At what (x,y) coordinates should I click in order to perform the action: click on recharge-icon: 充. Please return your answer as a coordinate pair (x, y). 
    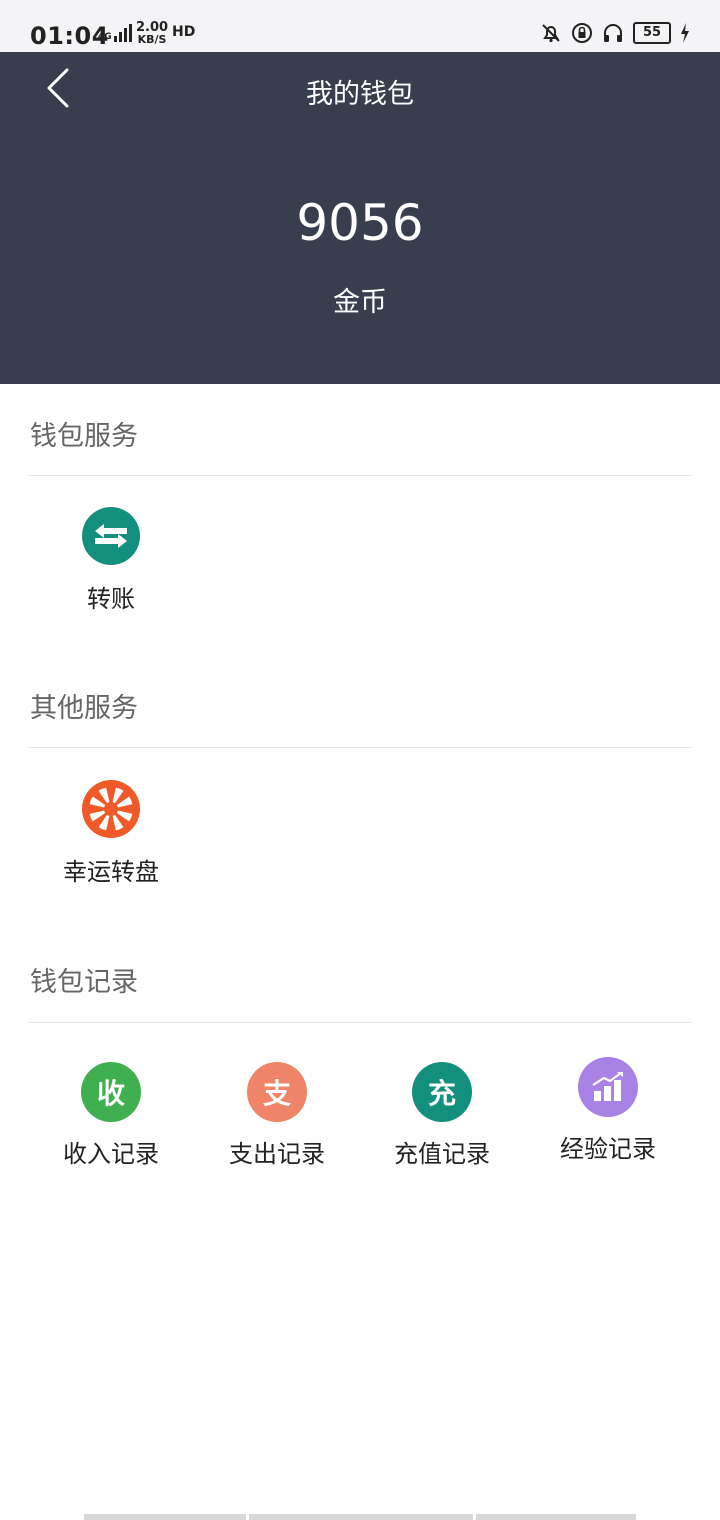
    Looking at the image, I should click on (442, 1092).